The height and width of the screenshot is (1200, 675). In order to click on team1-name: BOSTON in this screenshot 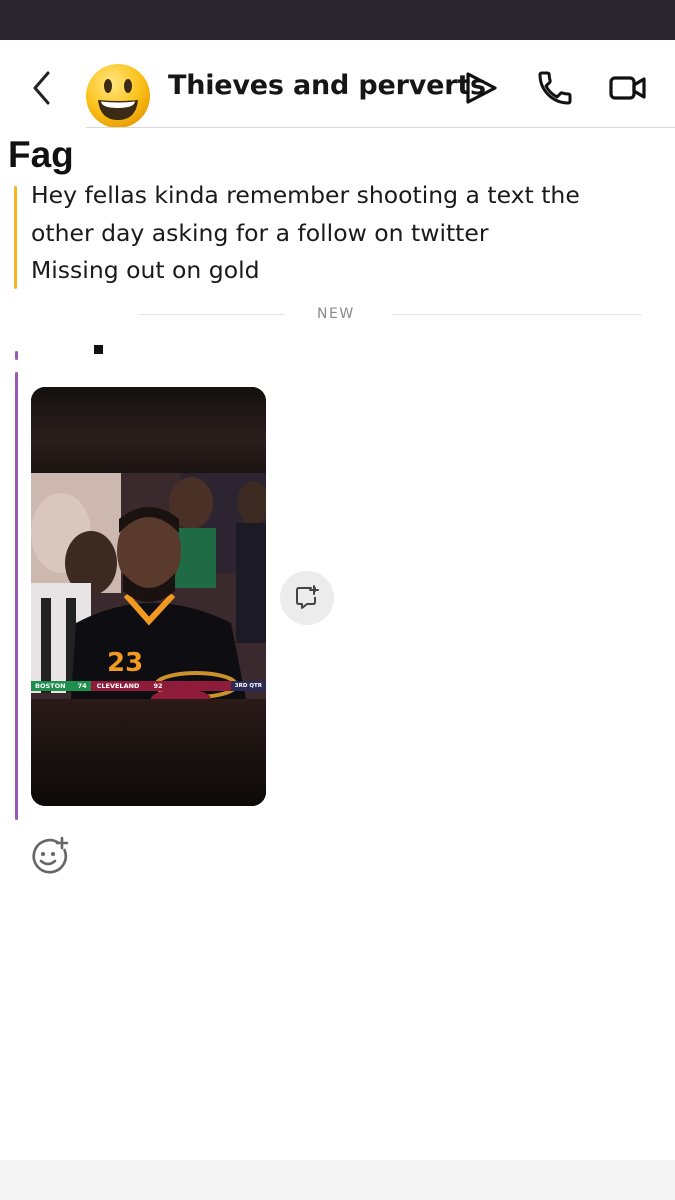, I will do `click(50, 686)`.